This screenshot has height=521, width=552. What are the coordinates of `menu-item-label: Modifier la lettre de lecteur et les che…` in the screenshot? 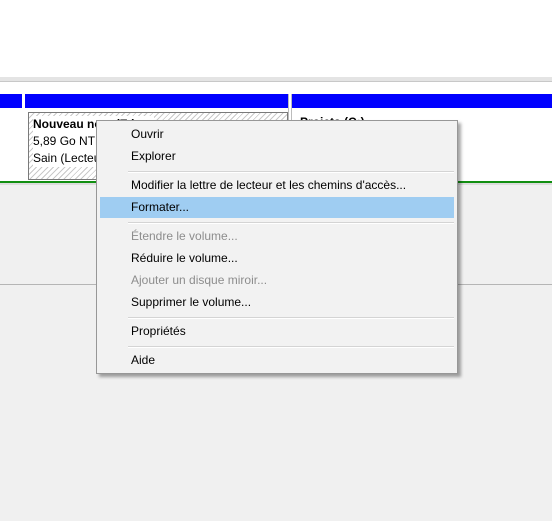 It's located at (269, 185).